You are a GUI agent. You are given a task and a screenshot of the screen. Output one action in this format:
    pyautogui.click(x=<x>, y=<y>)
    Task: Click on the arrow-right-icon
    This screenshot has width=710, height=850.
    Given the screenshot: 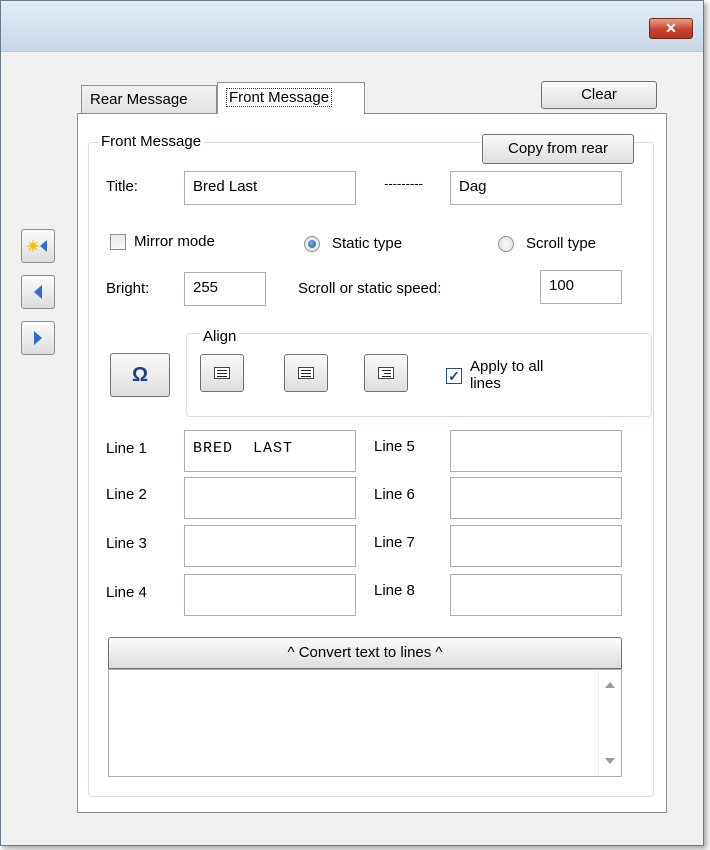 What is the action you would take?
    pyautogui.click(x=38, y=338)
    